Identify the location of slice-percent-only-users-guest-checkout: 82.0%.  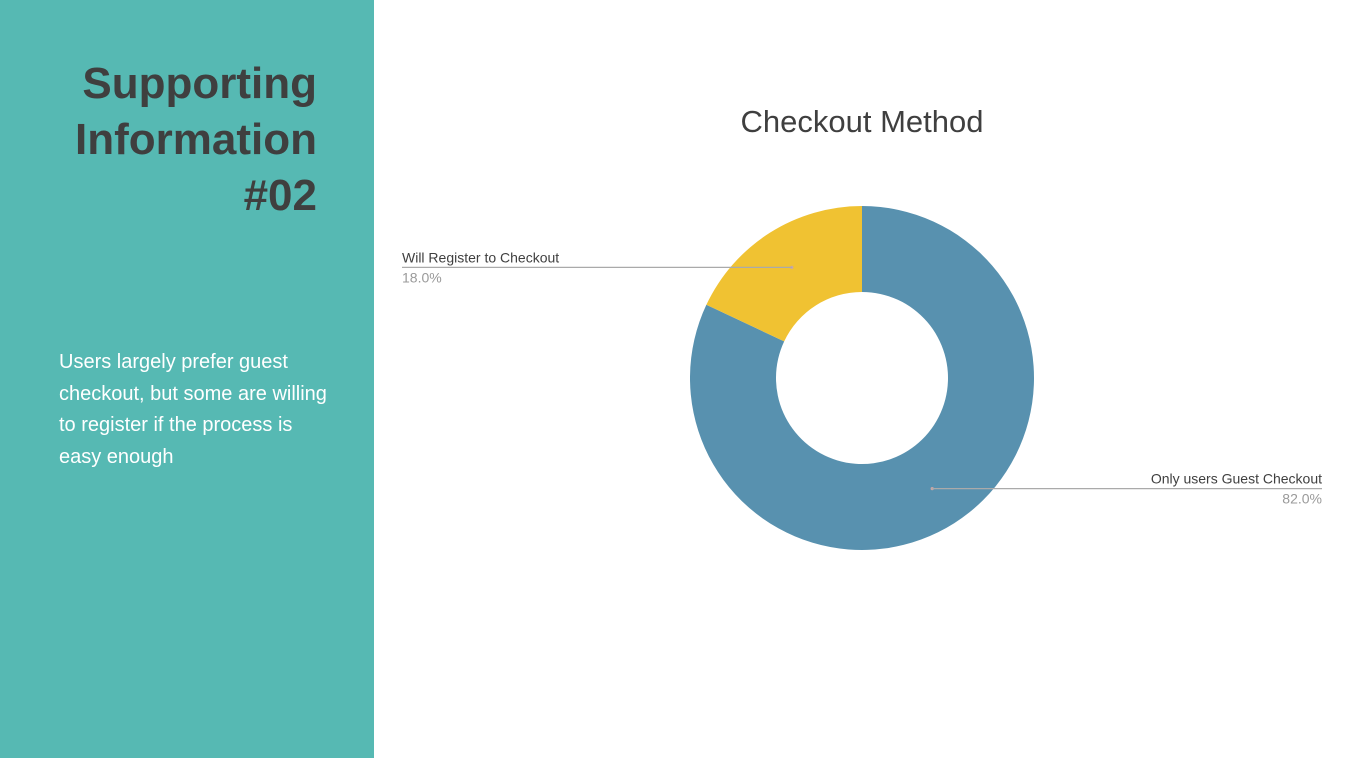
(1302, 499).